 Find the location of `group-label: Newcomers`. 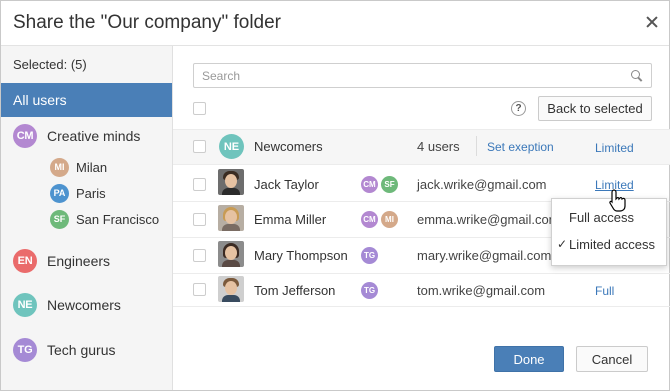

group-label: Newcomers is located at coordinates (84, 305).